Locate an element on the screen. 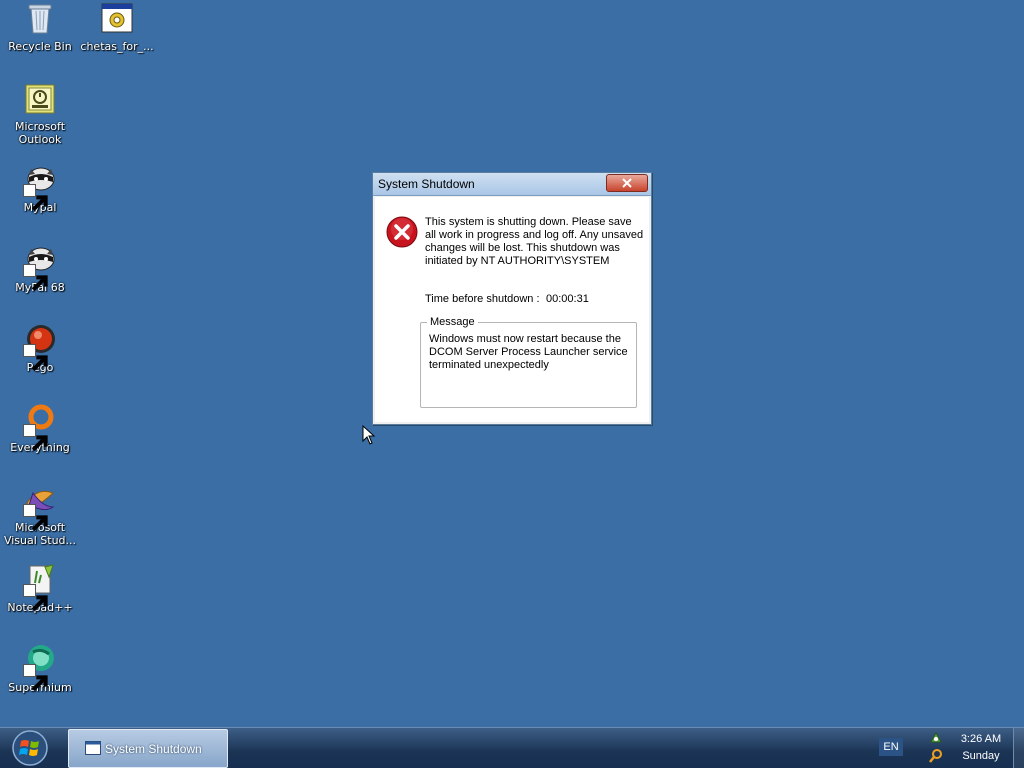 Image resolution: width=1024 pixels, height=768 pixels. desktop-icon-pego: Pego is located at coordinates (40, 348).